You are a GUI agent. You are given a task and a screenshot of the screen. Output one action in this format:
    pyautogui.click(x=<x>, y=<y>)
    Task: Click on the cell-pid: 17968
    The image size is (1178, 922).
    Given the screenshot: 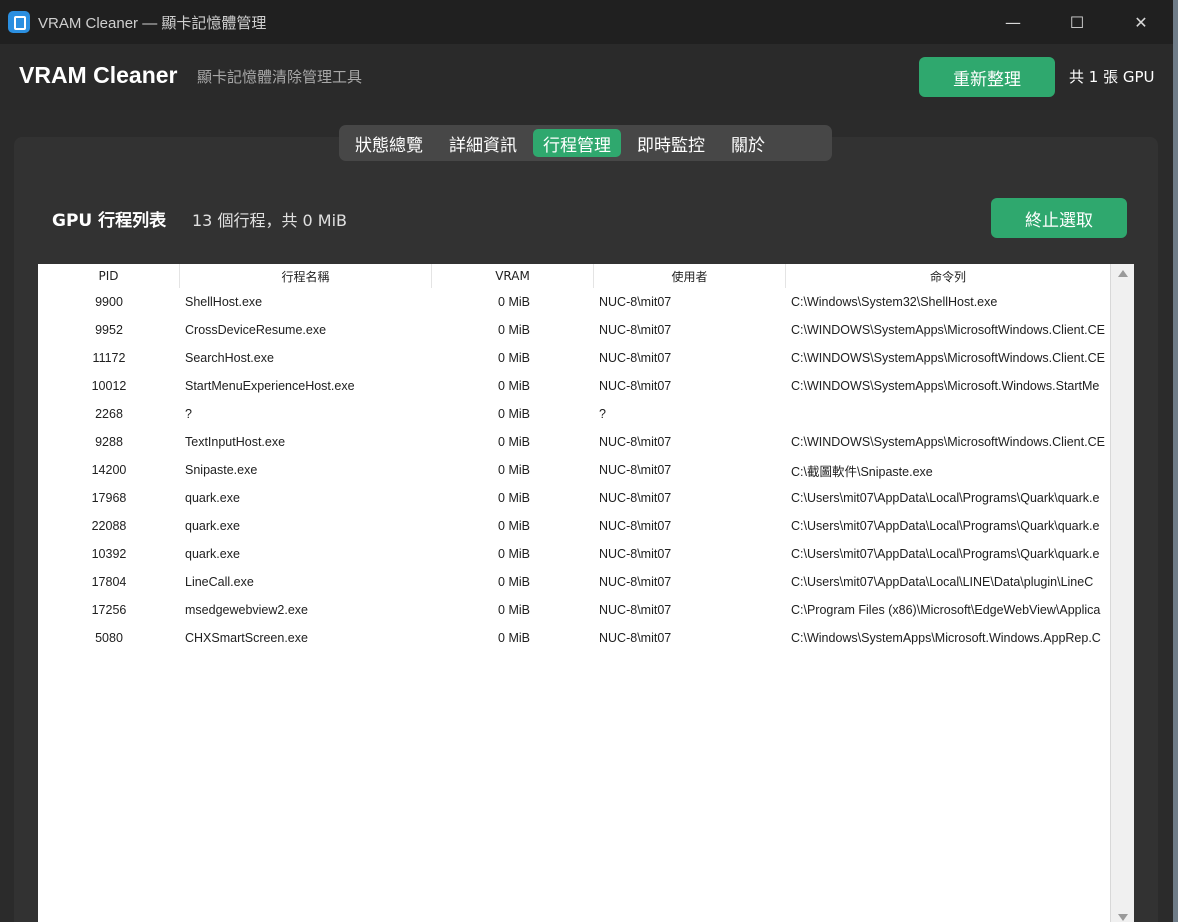 What is the action you would take?
    pyautogui.click(x=109, y=498)
    